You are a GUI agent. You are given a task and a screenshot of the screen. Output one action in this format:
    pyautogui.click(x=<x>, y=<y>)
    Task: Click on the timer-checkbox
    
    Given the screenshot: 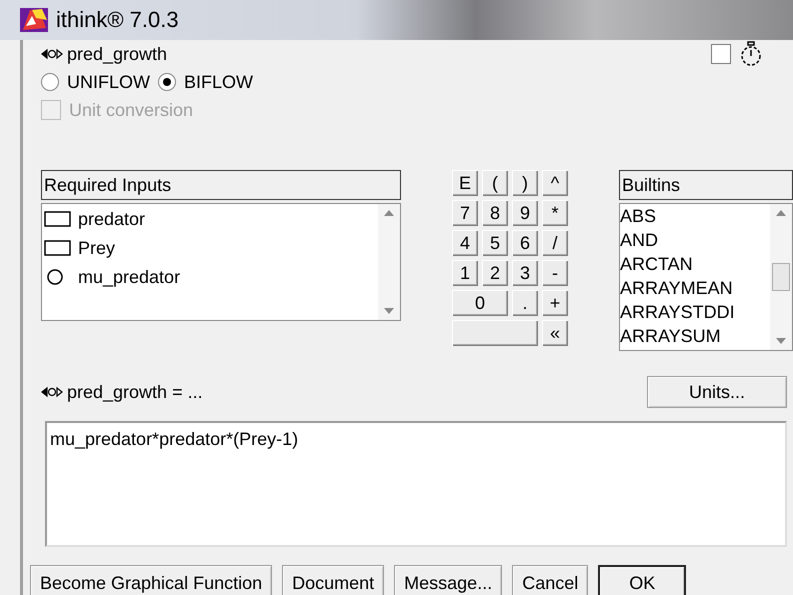 What is the action you would take?
    pyautogui.click(x=721, y=54)
    